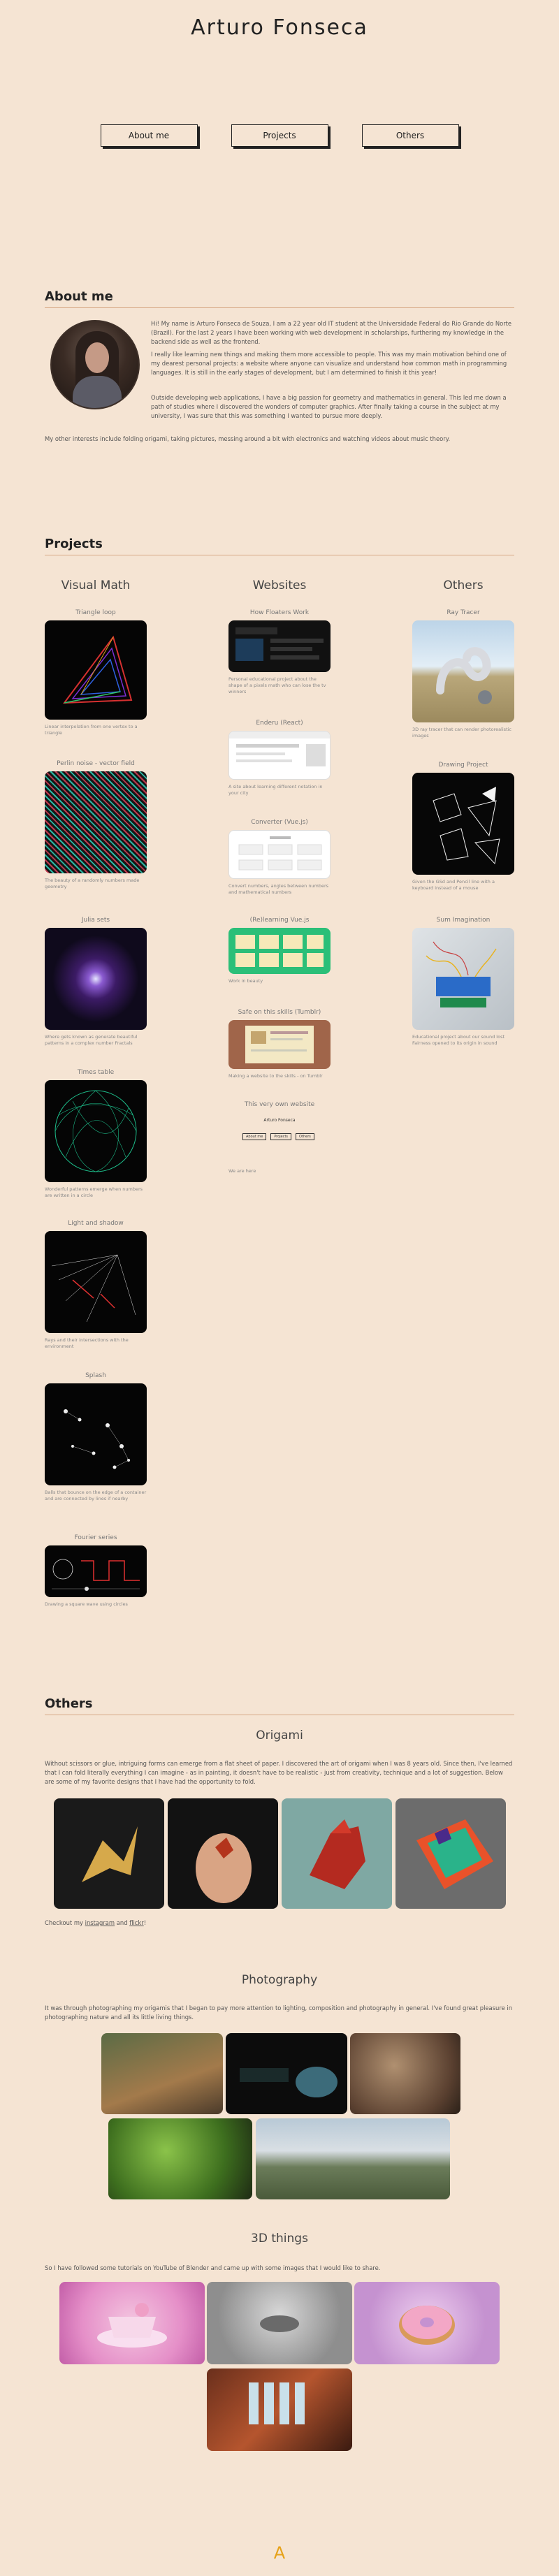 The image size is (559, 2576). What do you see at coordinates (254, 1136) in the screenshot?
I see `mini-site-link: About me` at bounding box center [254, 1136].